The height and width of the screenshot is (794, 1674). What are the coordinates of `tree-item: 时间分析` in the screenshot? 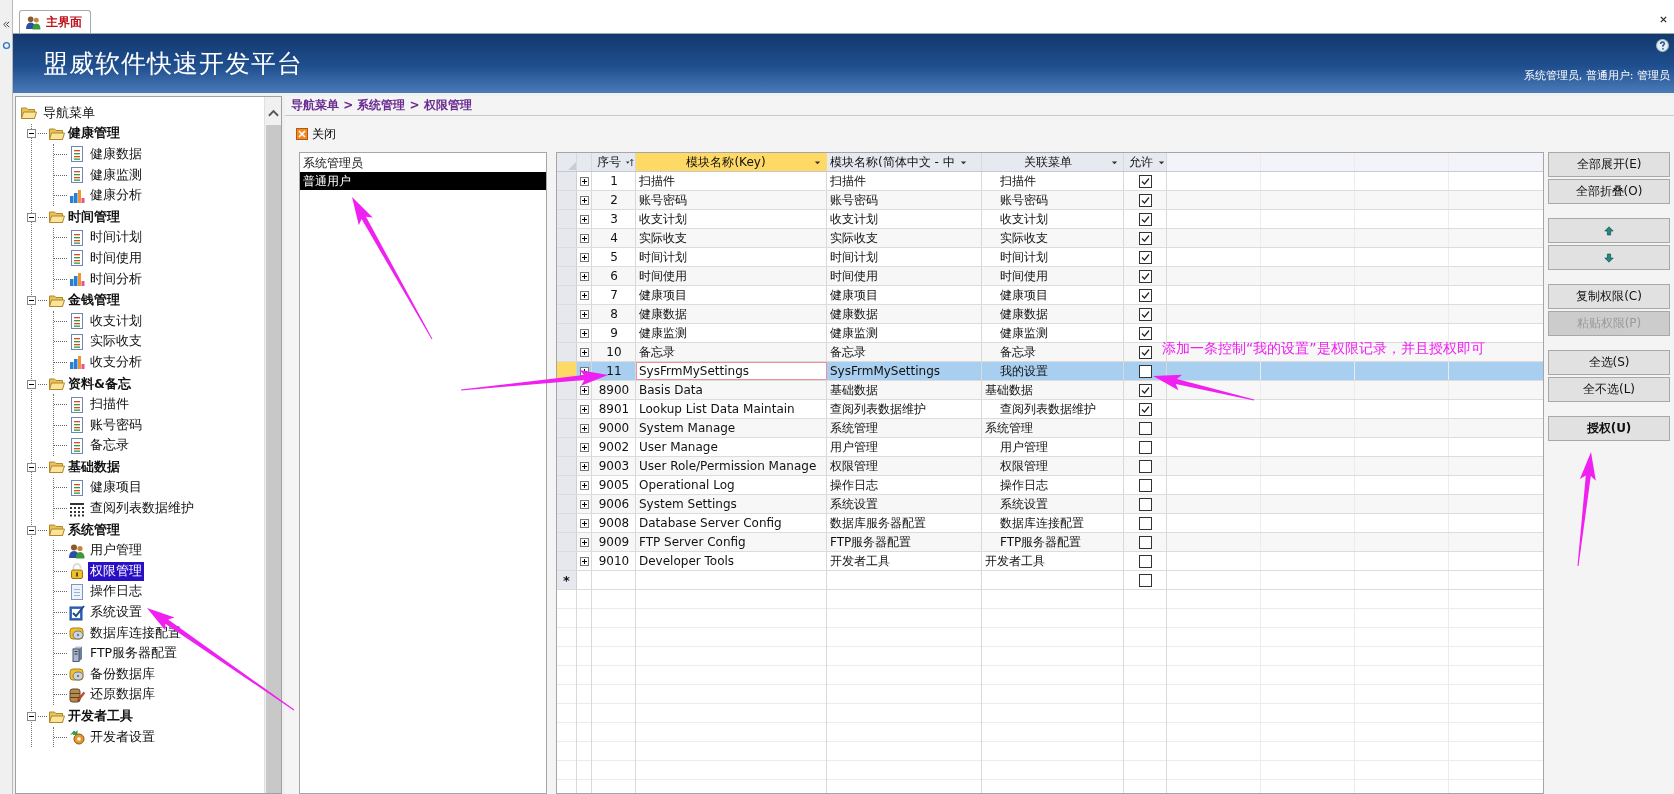 It's located at (116, 279).